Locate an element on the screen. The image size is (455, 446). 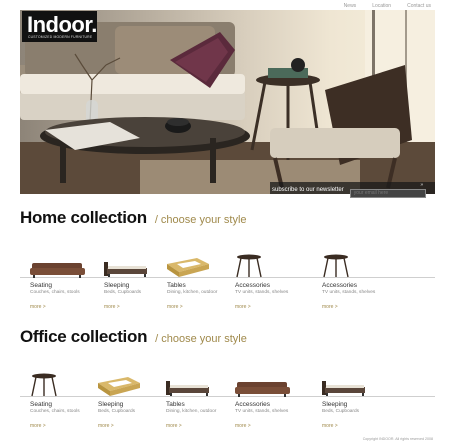
newsletter-input-wrap: » is located at coordinates (387, 190).